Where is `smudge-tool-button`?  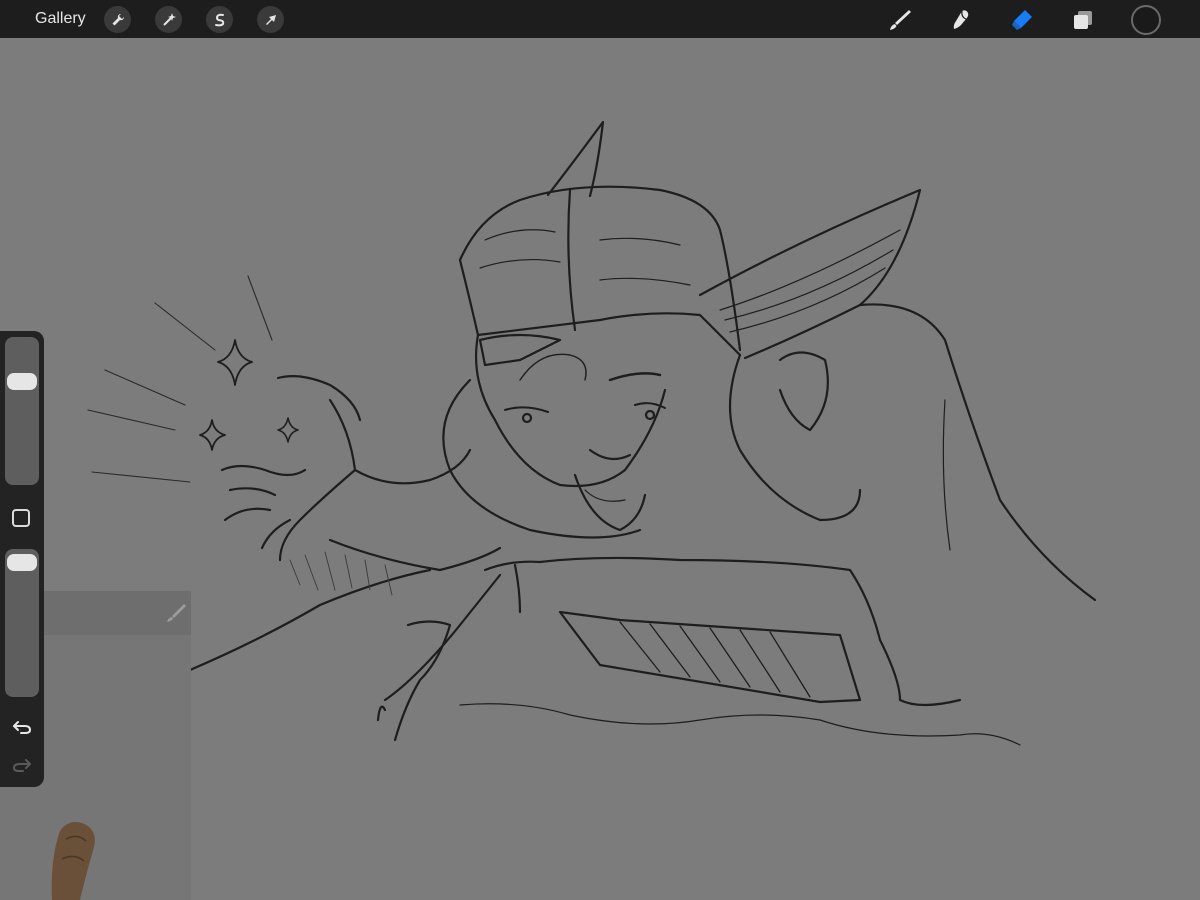
smudge-tool-button is located at coordinates (961, 20).